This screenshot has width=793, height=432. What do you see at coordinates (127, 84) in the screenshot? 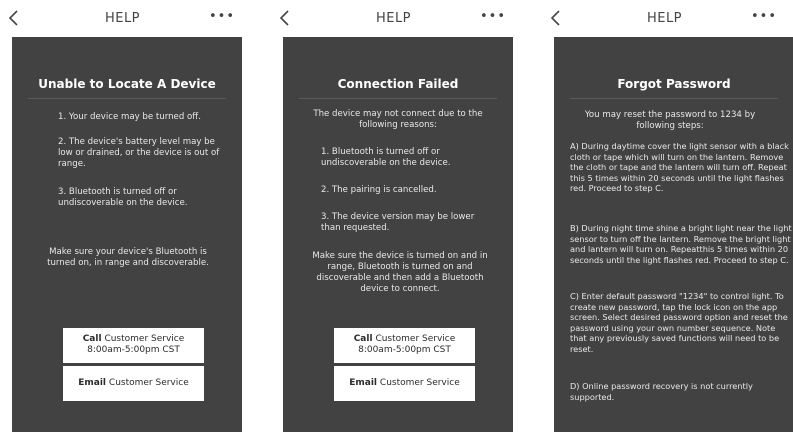
I see `panel-title: Unable to Locate A Device` at bounding box center [127, 84].